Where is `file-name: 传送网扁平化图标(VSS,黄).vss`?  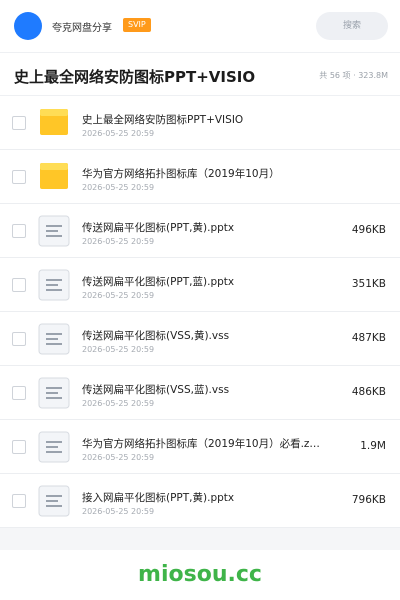 file-name: 传送网扁平化图标(VSS,黄).vss is located at coordinates (207, 335).